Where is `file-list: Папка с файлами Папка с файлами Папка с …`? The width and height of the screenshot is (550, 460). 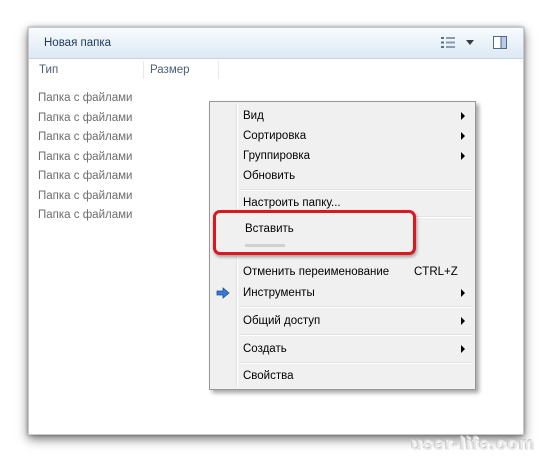
file-list: Папка с файлами Папка с файлами Папка с … is located at coordinates (85, 157).